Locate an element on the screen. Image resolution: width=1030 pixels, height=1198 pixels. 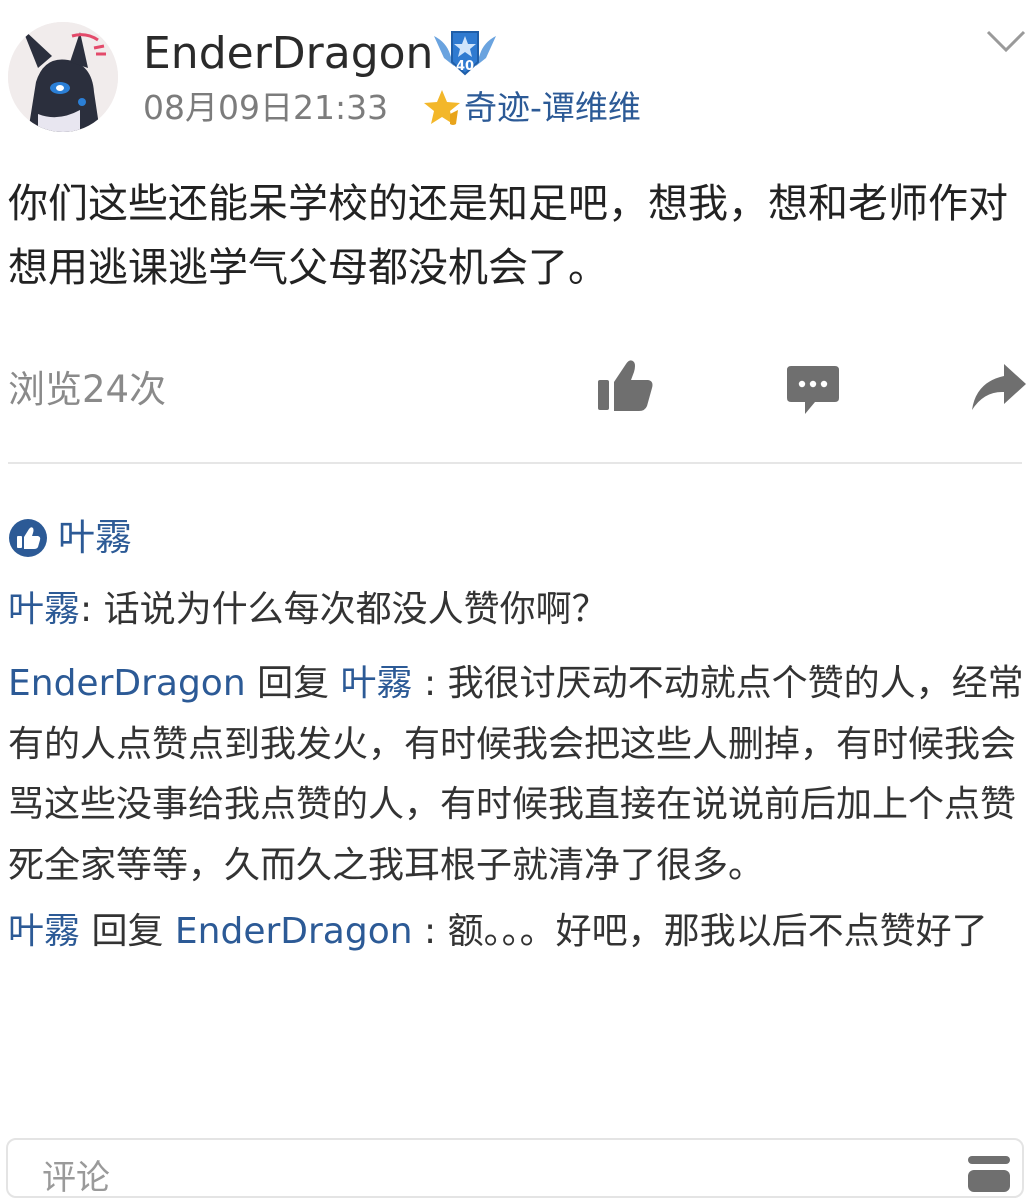
comment-button is located at coordinates (813, 390).